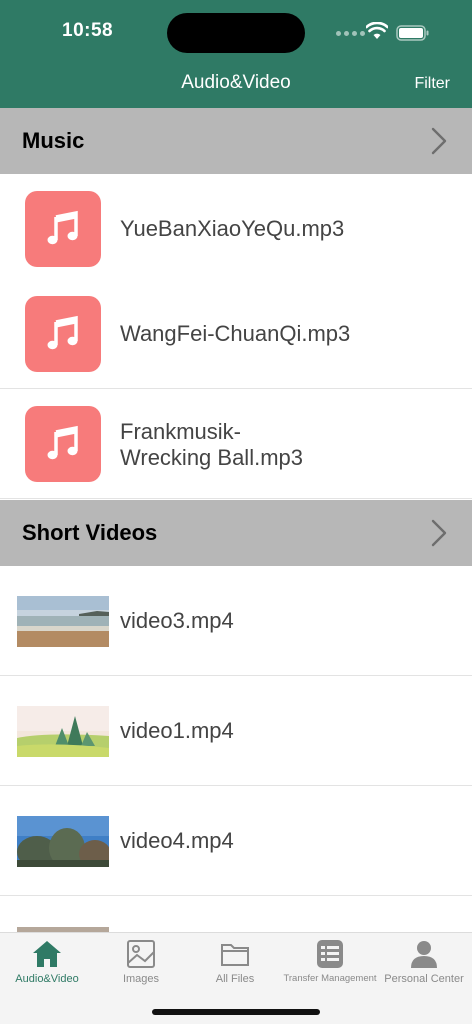 The image size is (472, 1024). What do you see at coordinates (236, 82) in the screenshot?
I see `page-title: Audio&Video` at bounding box center [236, 82].